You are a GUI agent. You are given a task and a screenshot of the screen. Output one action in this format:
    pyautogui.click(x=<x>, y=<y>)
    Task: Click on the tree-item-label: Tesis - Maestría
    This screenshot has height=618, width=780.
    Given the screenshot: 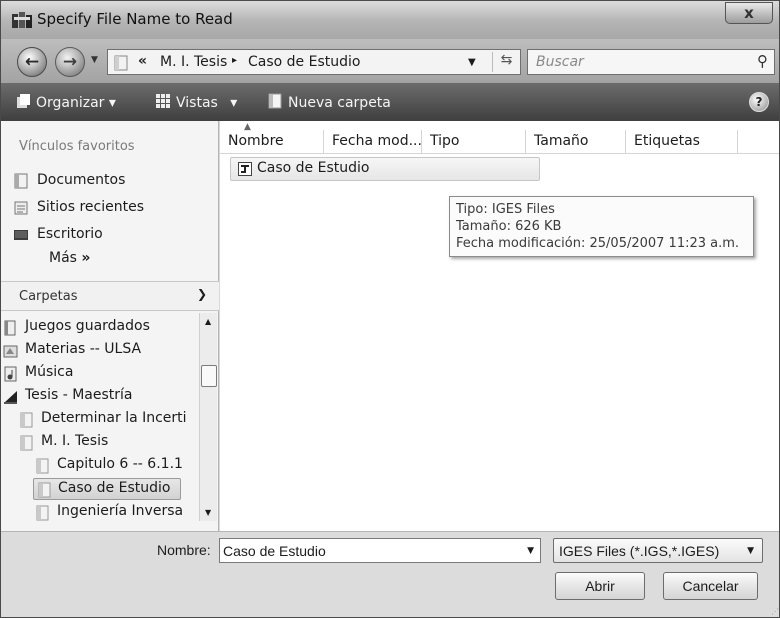 What is the action you would take?
    pyautogui.click(x=79, y=395)
    